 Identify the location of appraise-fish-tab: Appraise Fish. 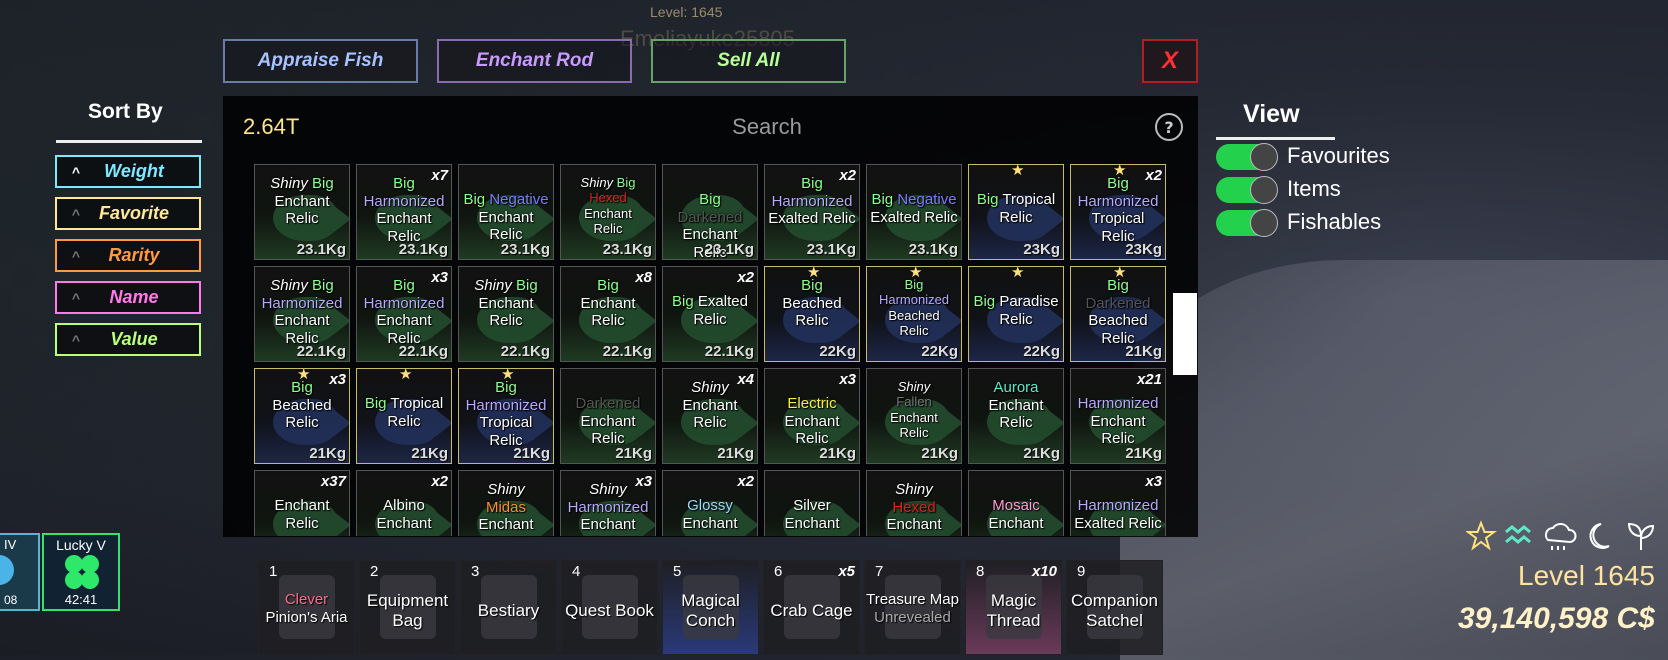
(320, 61).